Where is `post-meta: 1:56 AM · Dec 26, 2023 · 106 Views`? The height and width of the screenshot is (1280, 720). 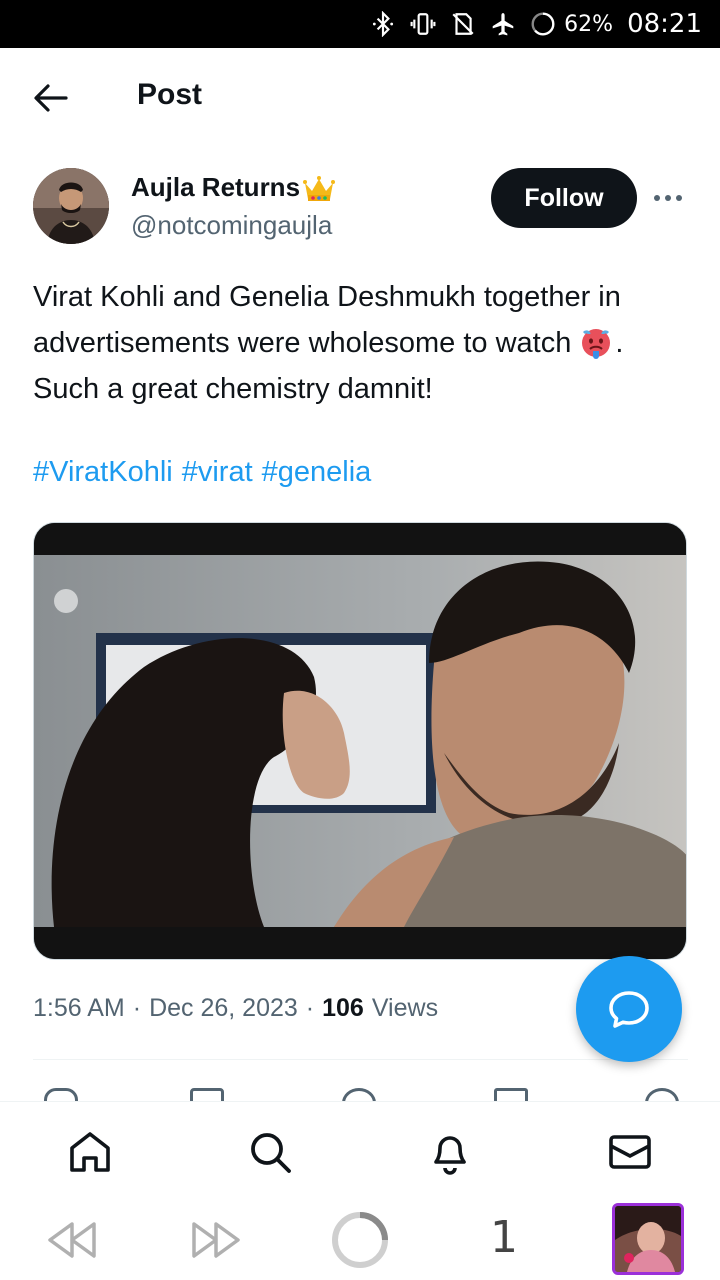 post-meta: 1:56 AM · Dec 26, 2023 · 106 Views is located at coordinates (235, 1008).